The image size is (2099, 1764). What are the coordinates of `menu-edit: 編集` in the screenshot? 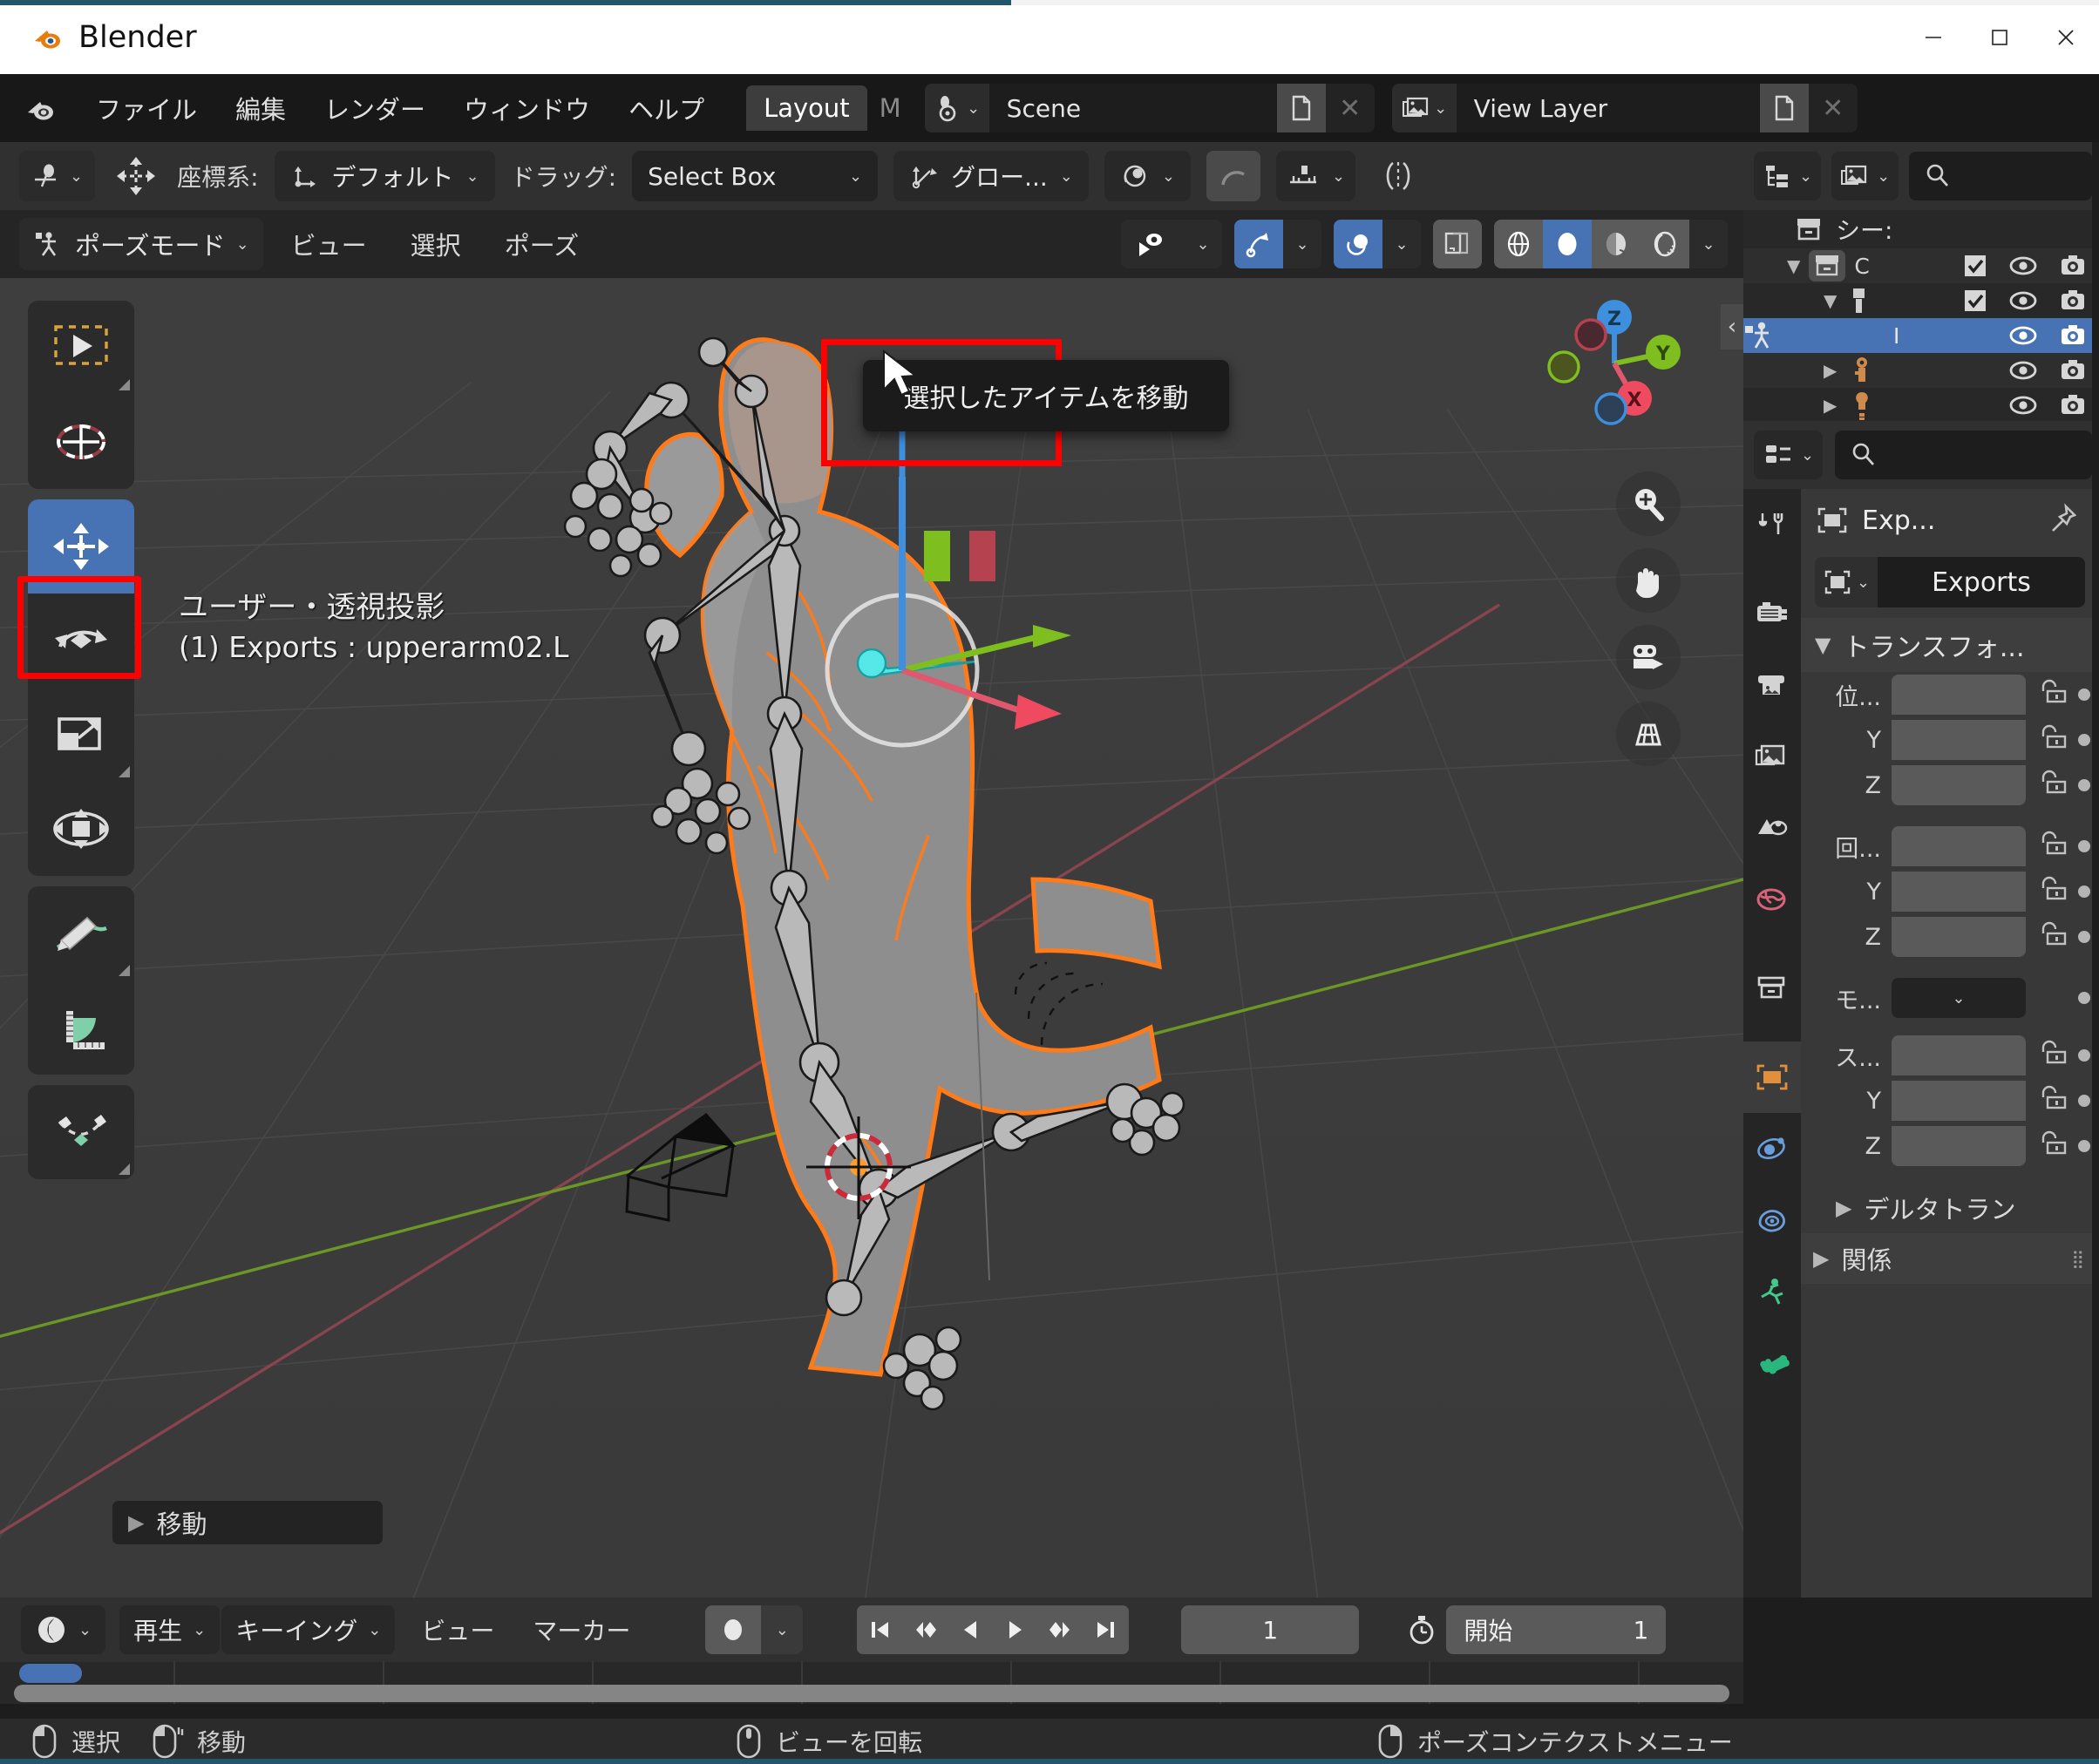 It's located at (260, 108).